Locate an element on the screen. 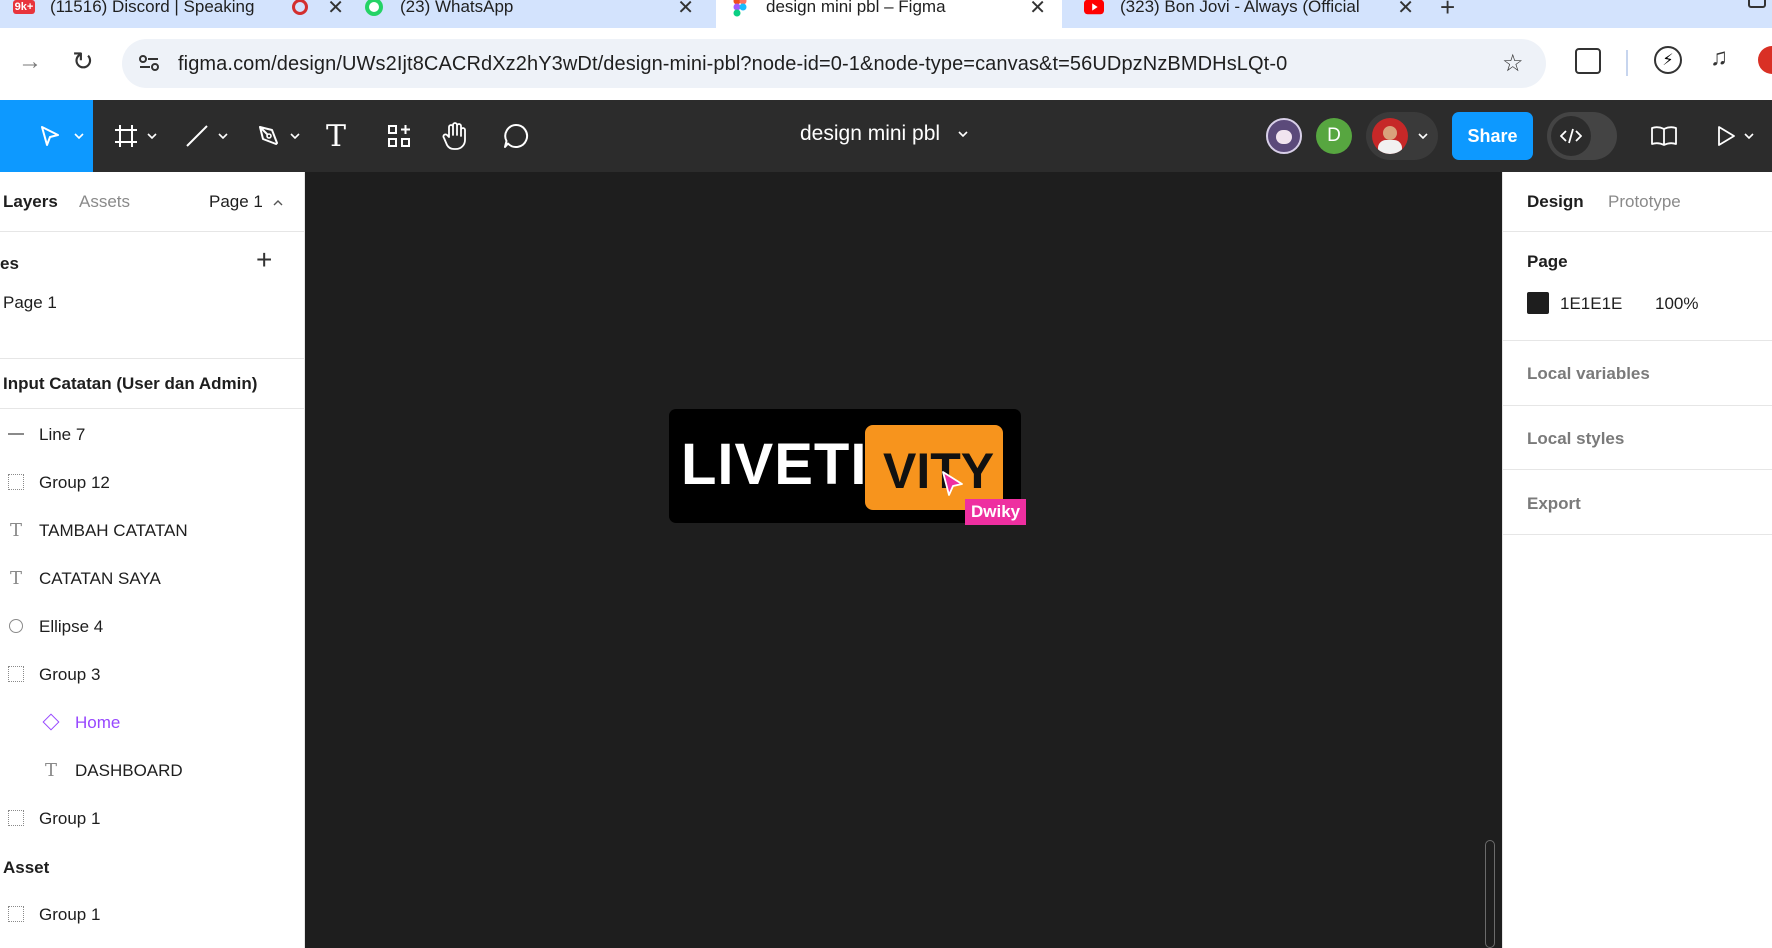 This screenshot has width=1772, height=948. page-fill-row: 1E1E1E 100% is located at coordinates (1642, 303).